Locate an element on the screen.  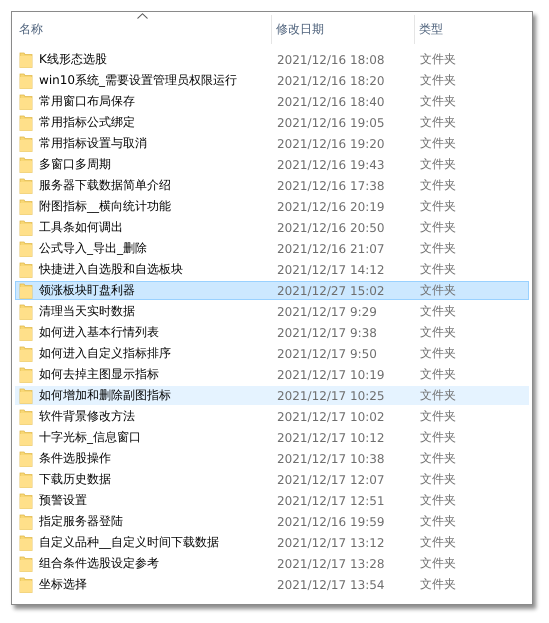
file-row: 附图指标__横向统计功能 2021/12/16 20:19 文件夹 is located at coordinates (272, 206).